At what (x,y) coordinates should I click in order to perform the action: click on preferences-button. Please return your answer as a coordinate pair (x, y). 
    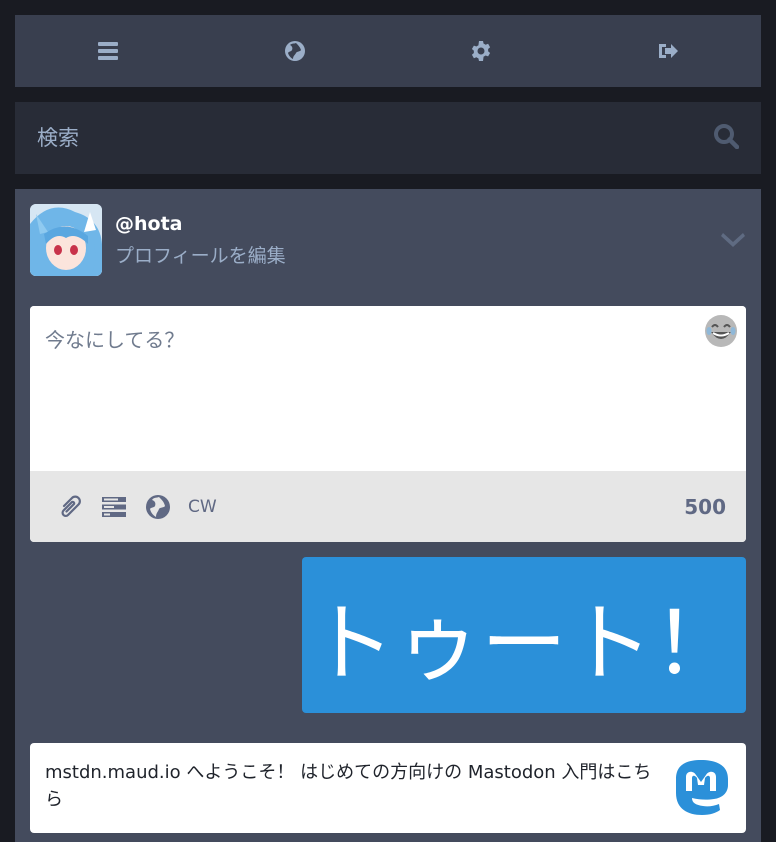
    Looking at the image, I should click on (481, 51).